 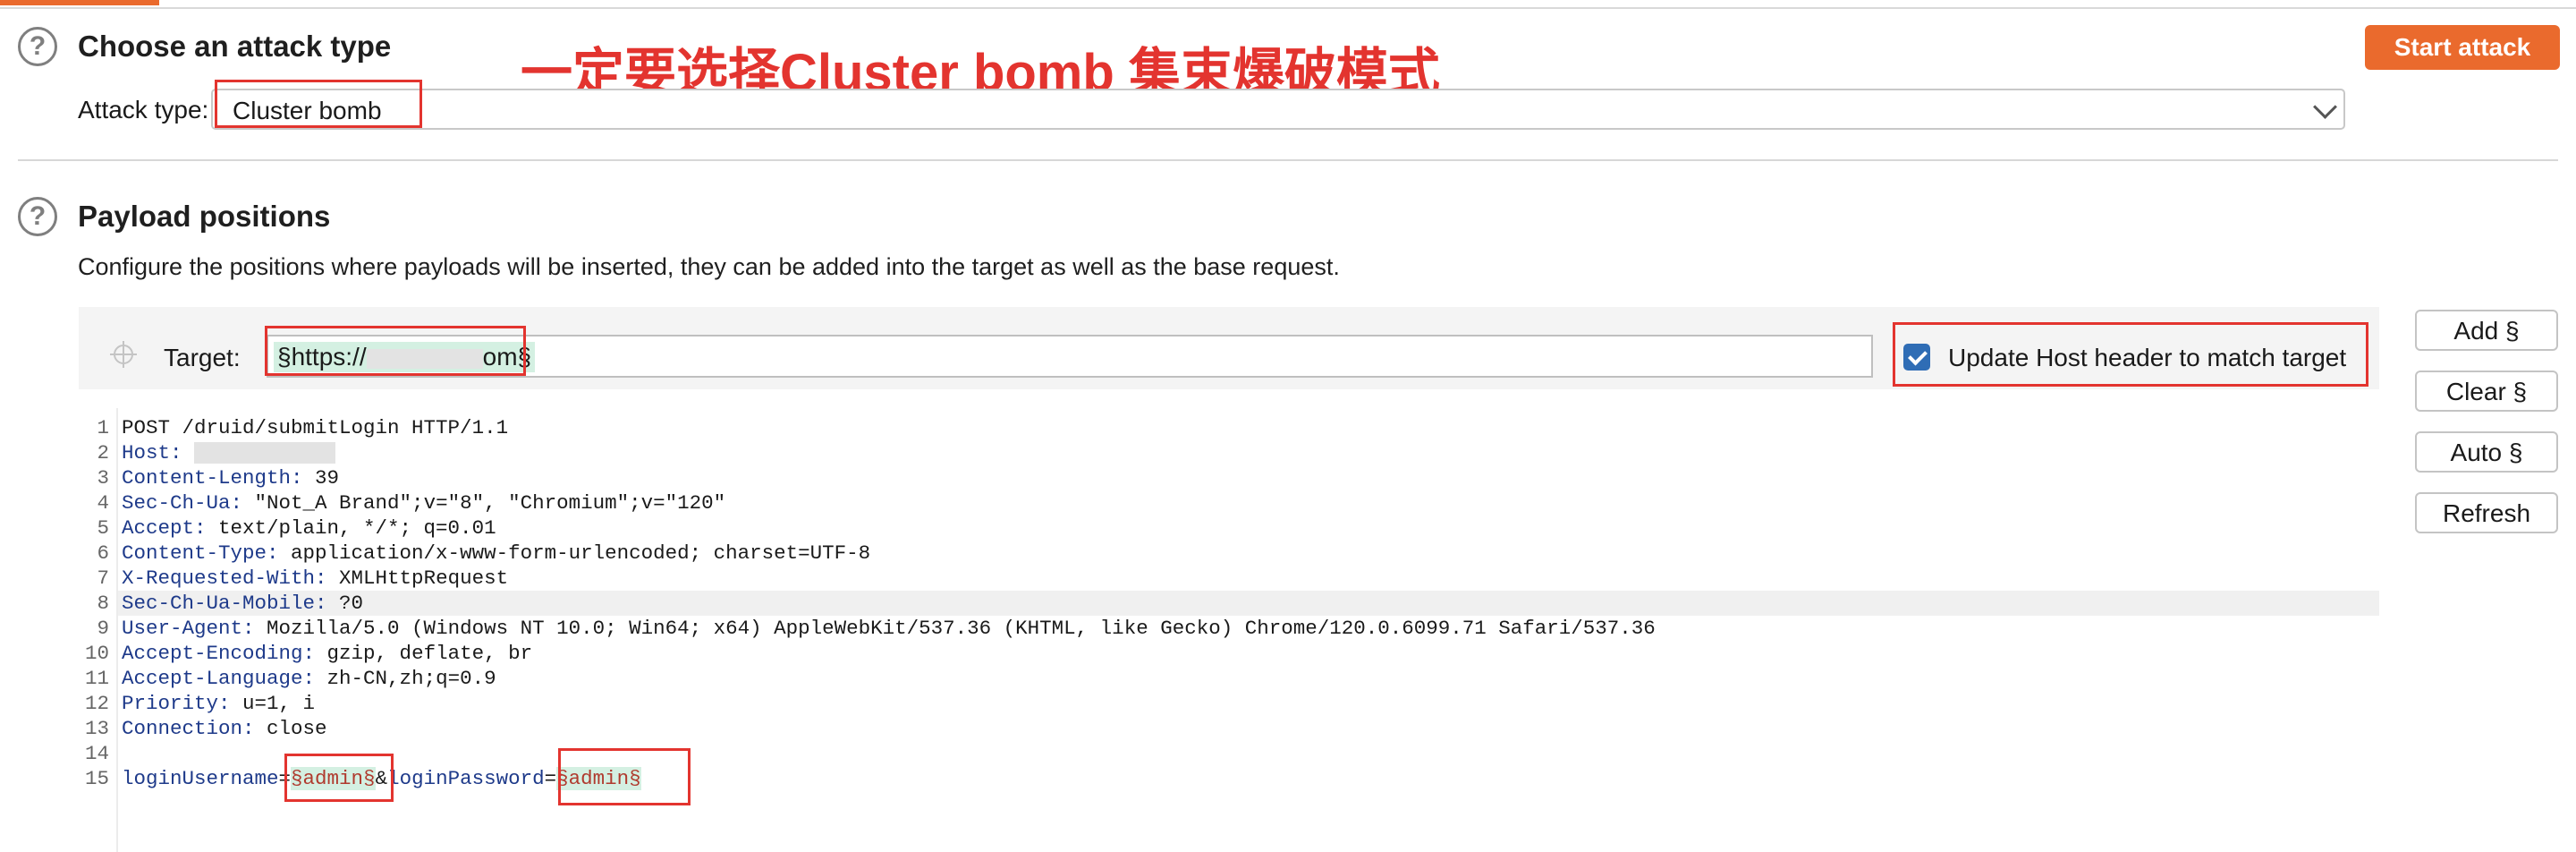 What do you see at coordinates (395, 351) in the screenshot?
I see `annotation-box-target` at bounding box center [395, 351].